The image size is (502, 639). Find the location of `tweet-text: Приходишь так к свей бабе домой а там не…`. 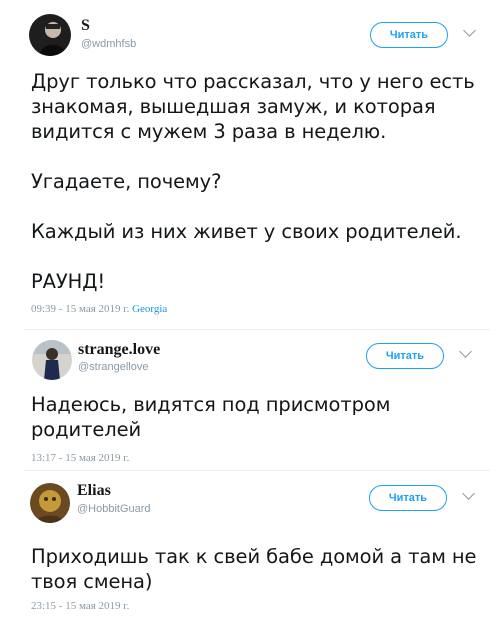

tweet-text: Приходишь так к свей бабе домой а там не… is located at coordinates (254, 569).